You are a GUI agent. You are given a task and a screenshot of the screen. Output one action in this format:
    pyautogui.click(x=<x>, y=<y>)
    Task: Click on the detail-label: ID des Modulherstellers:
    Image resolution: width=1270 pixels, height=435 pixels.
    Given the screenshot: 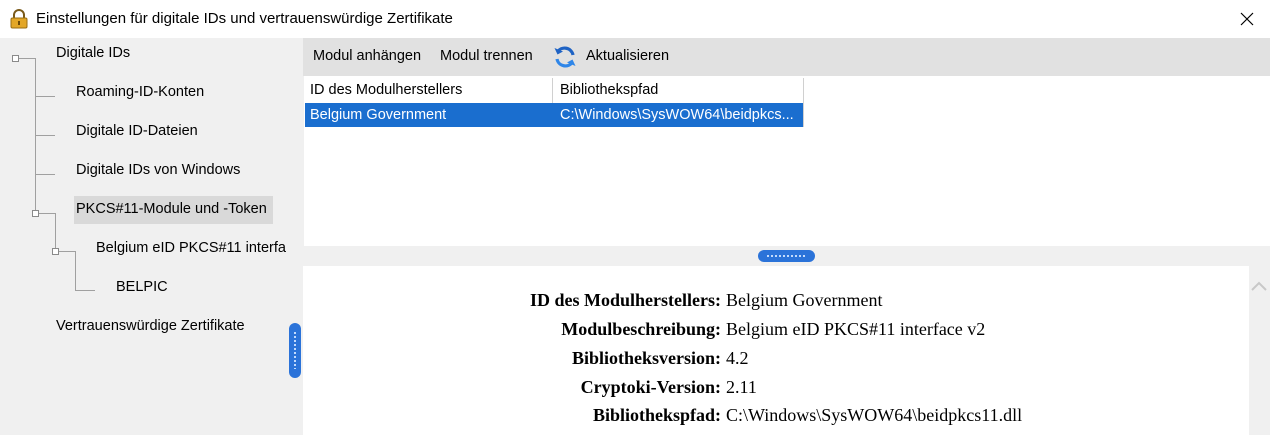 What is the action you would take?
    pyautogui.click(x=625, y=300)
    